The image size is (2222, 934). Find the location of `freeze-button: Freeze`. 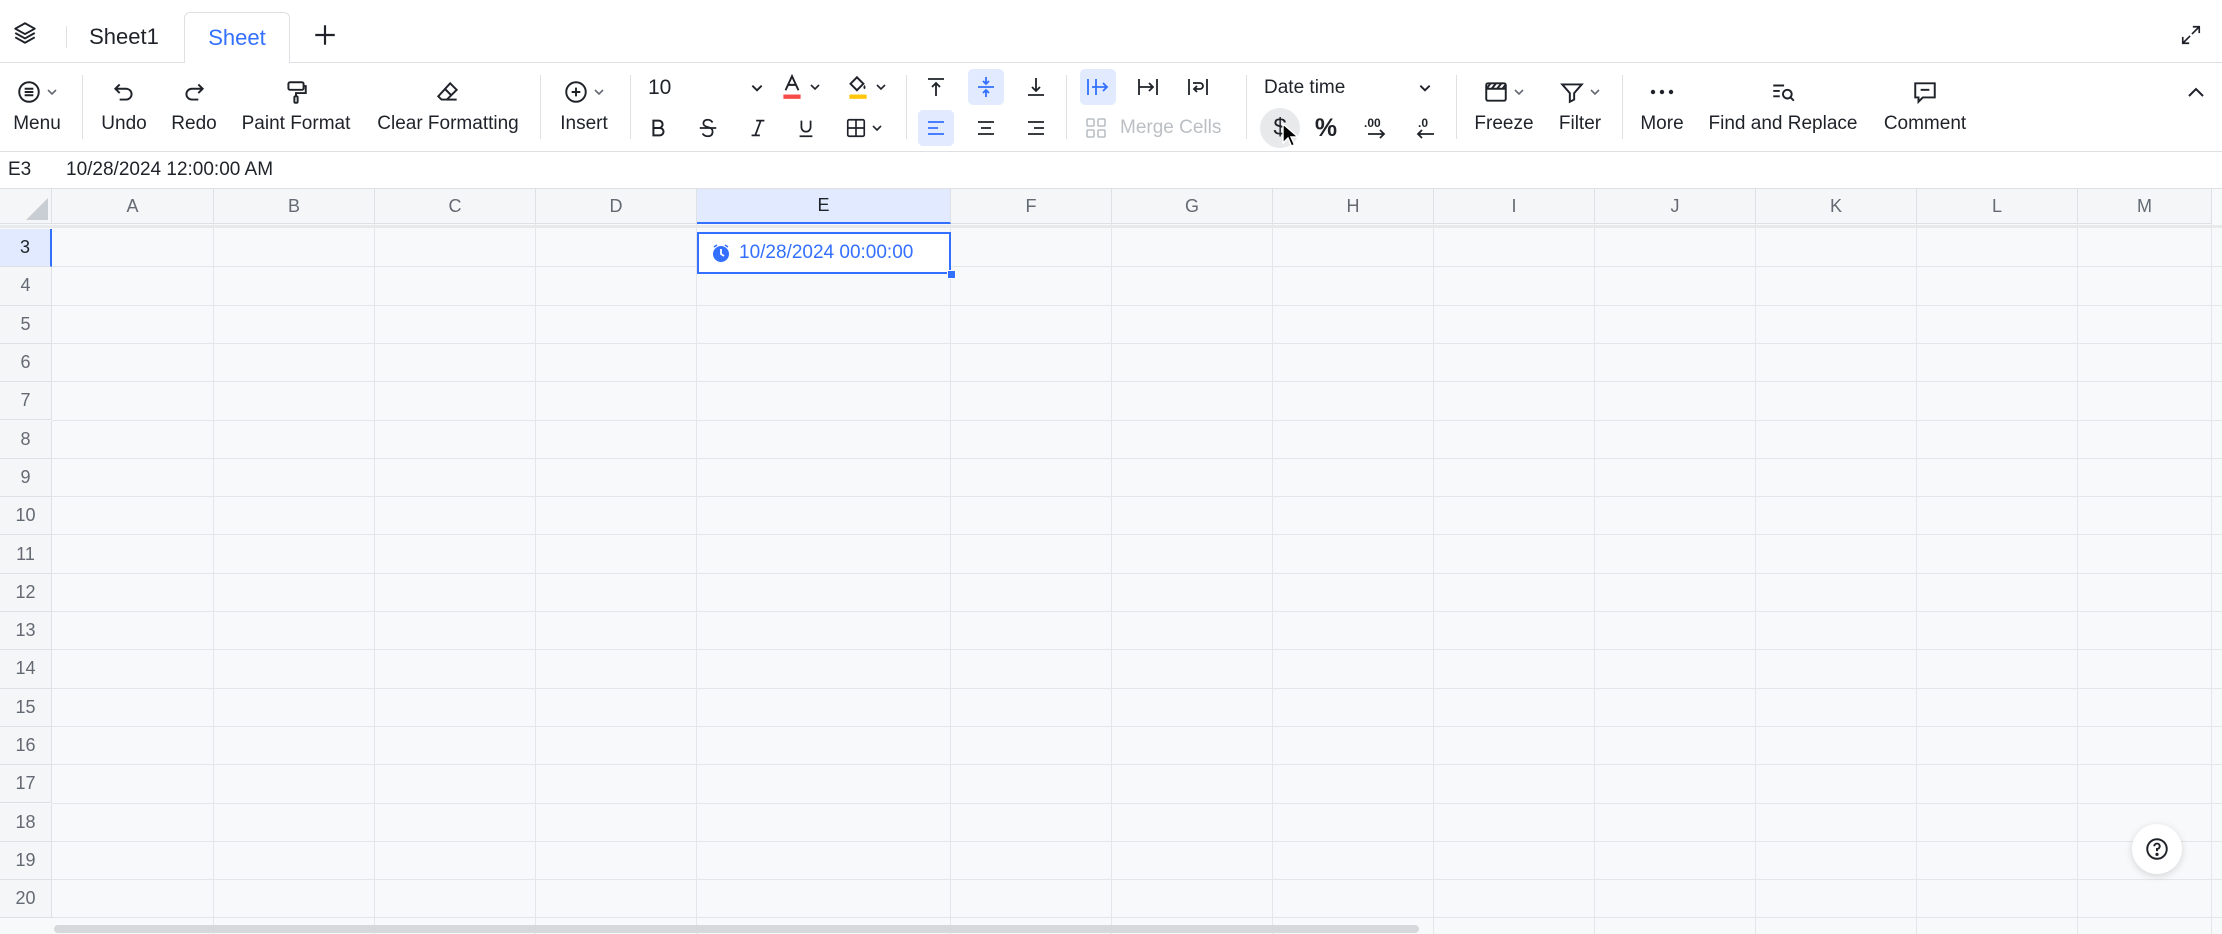

freeze-button: Freeze is located at coordinates (1504, 105).